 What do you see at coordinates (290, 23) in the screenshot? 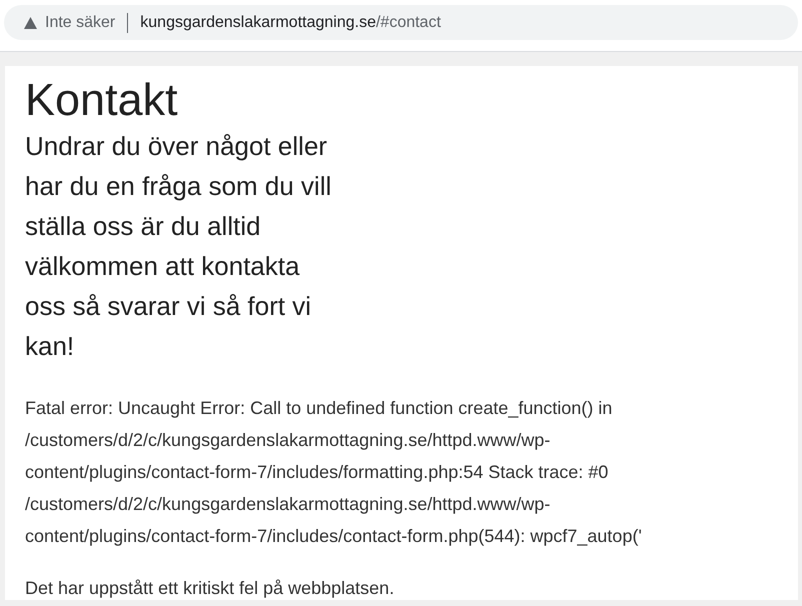
I see `url-text: kungsgardenslakarmottagning.se/#contact` at bounding box center [290, 23].